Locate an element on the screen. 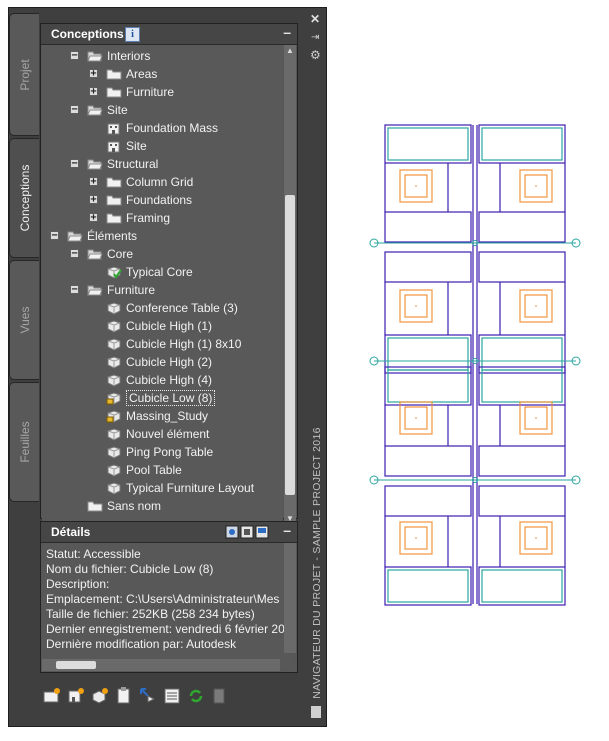 The width and height of the screenshot is (609, 741). tree-item: − Core is located at coordinates (162, 254).